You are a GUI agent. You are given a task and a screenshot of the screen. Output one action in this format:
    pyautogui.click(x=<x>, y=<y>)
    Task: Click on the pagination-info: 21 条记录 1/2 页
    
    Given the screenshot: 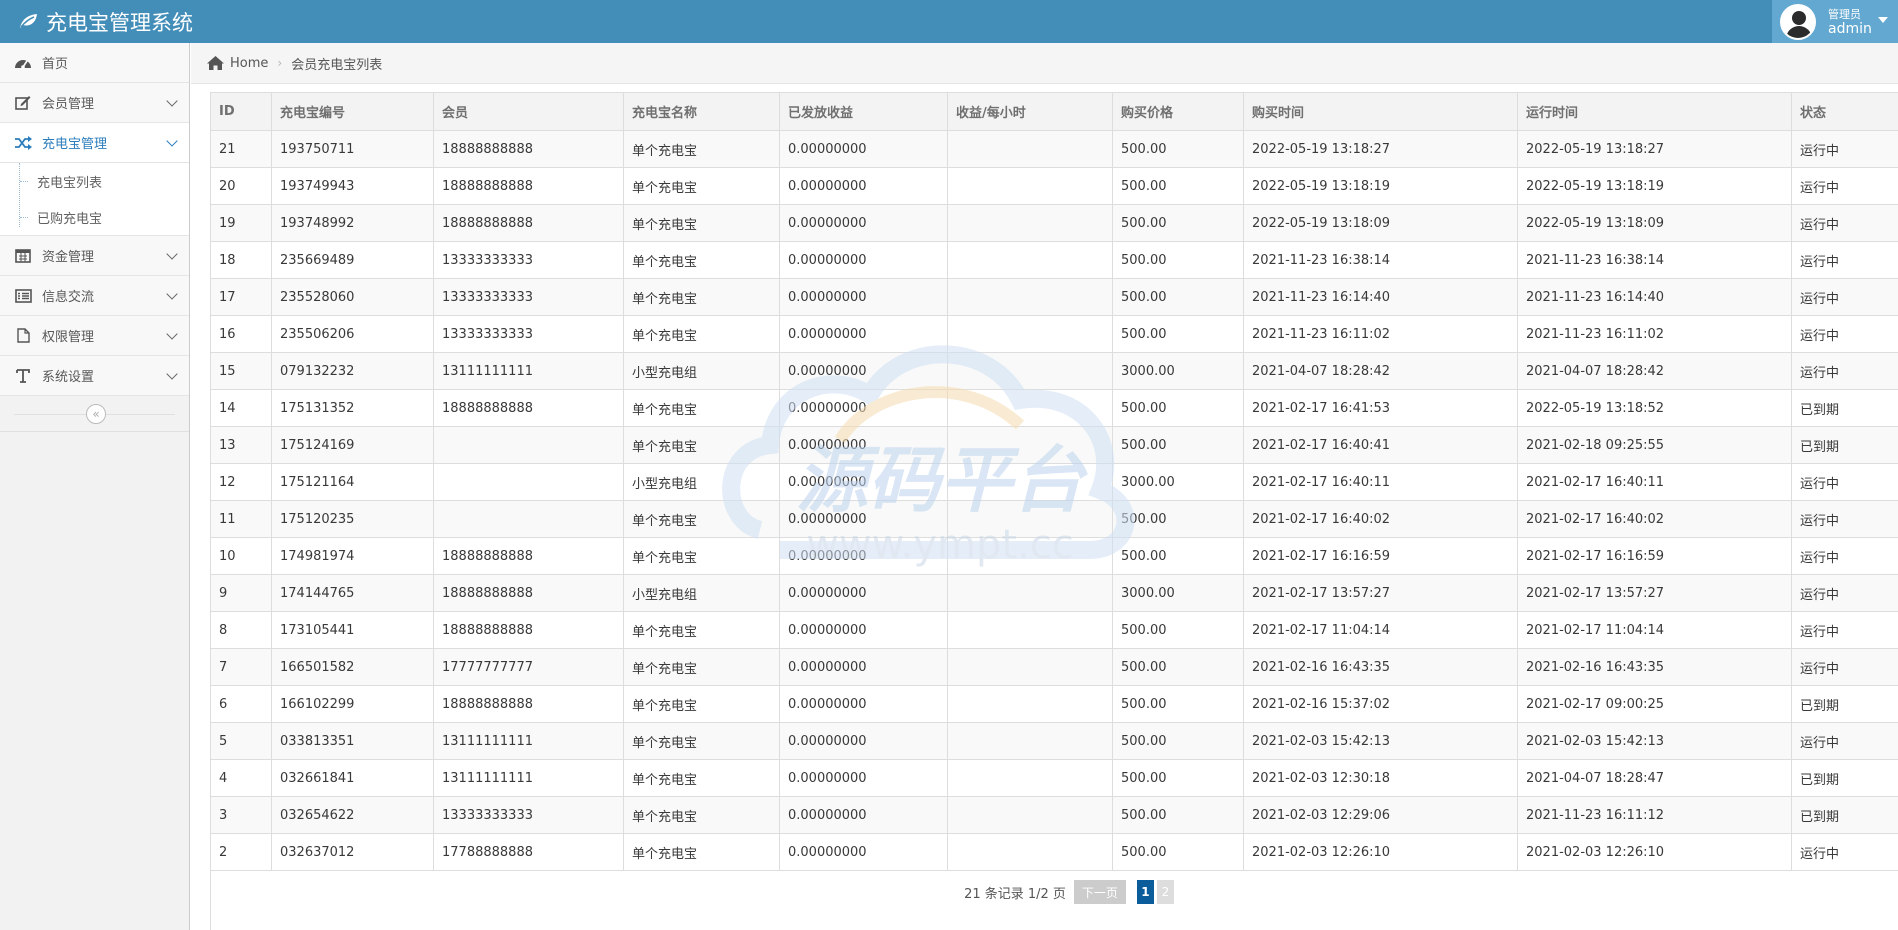 What is the action you would take?
    pyautogui.click(x=1015, y=894)
    